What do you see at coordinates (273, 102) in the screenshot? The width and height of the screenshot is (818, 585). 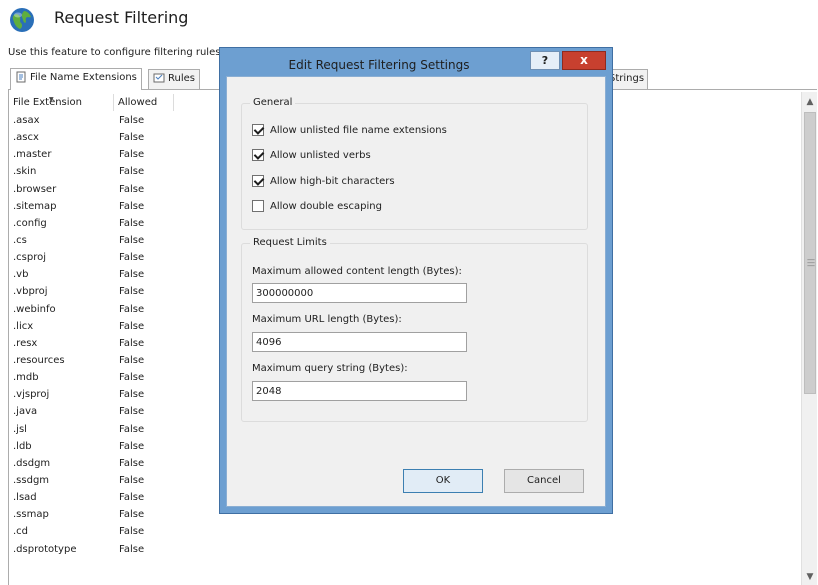 I see `group-label-general: General` at bounding box center [273, 102].